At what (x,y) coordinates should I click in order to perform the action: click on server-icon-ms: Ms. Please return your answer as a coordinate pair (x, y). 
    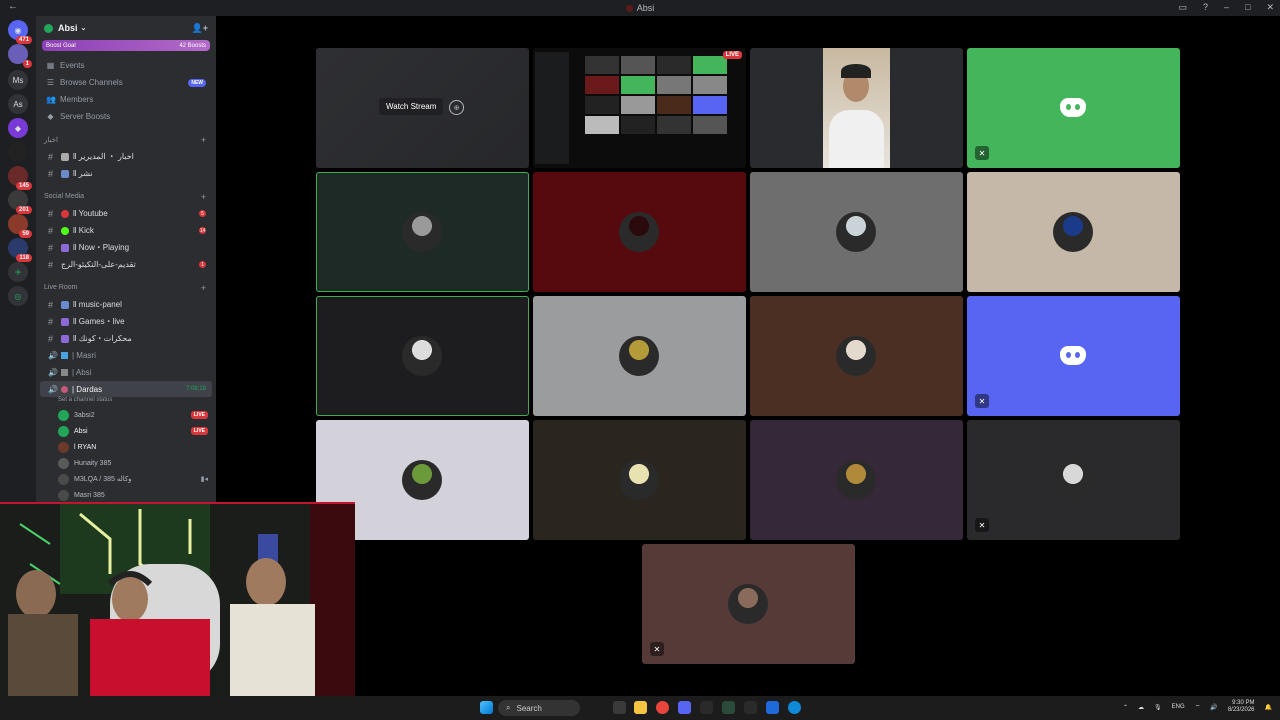
    Looking at the image, I should click on (18, 80).